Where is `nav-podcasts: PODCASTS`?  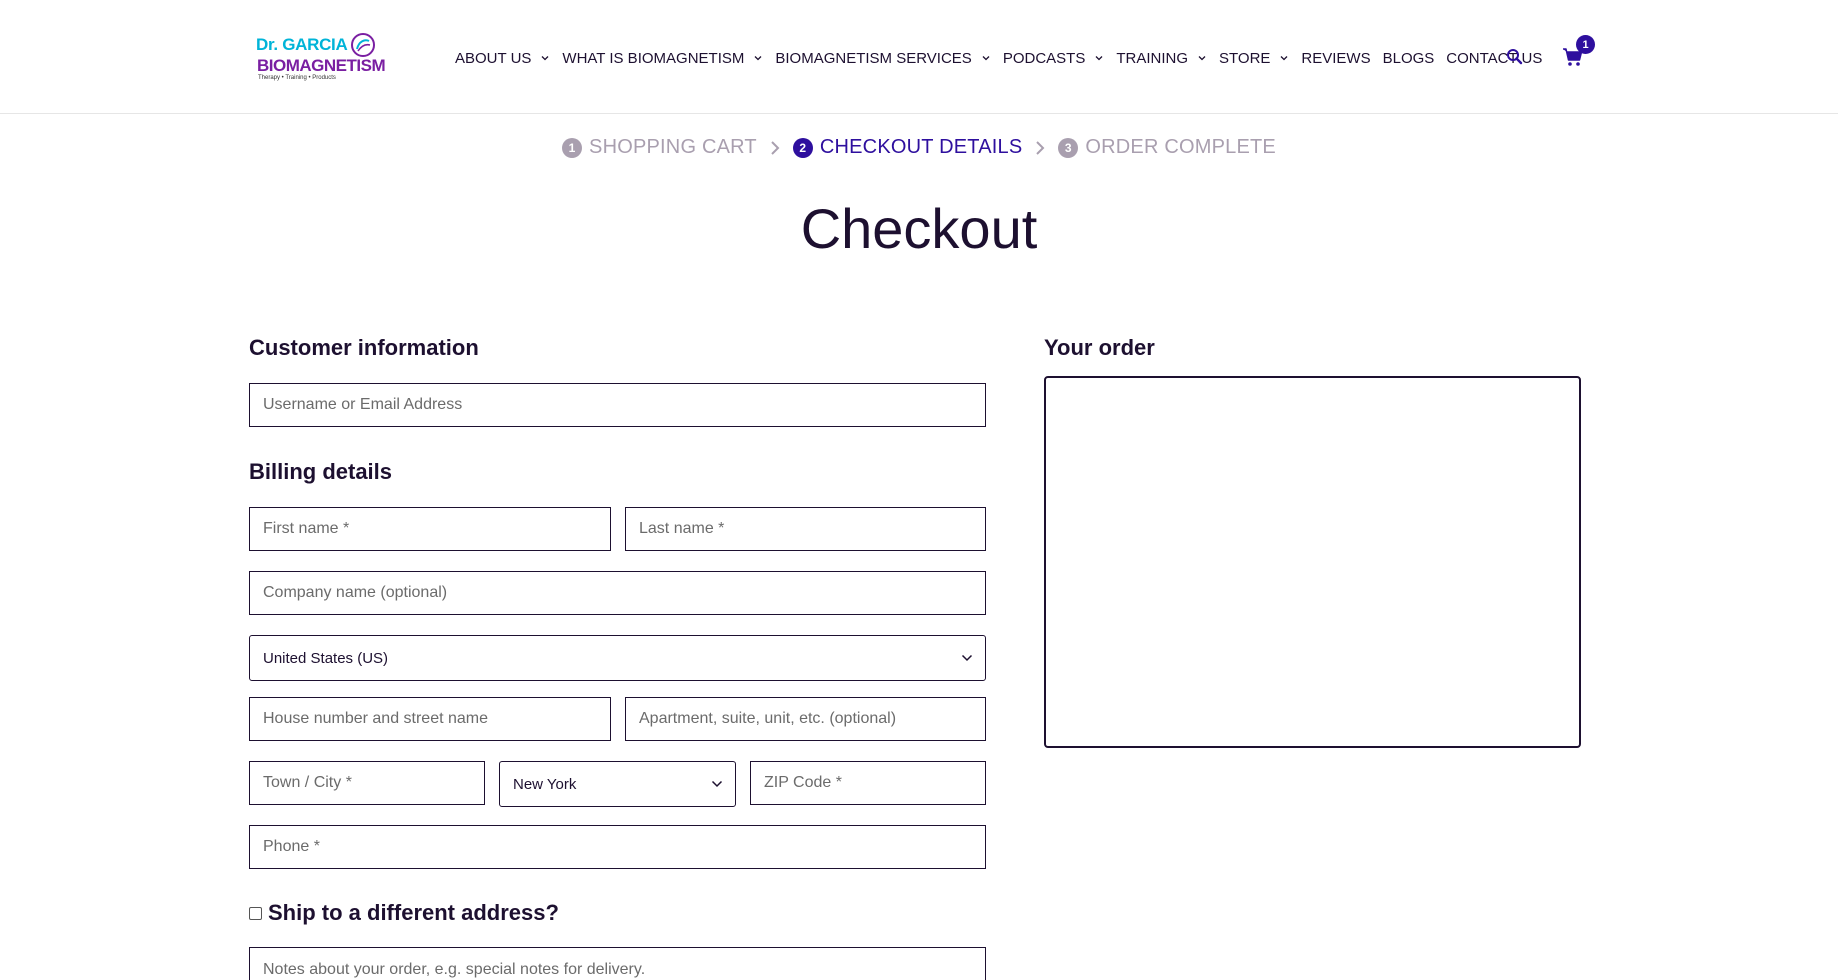 nav-podcasts: PODCASTS is located at coordinates (1054, 58).